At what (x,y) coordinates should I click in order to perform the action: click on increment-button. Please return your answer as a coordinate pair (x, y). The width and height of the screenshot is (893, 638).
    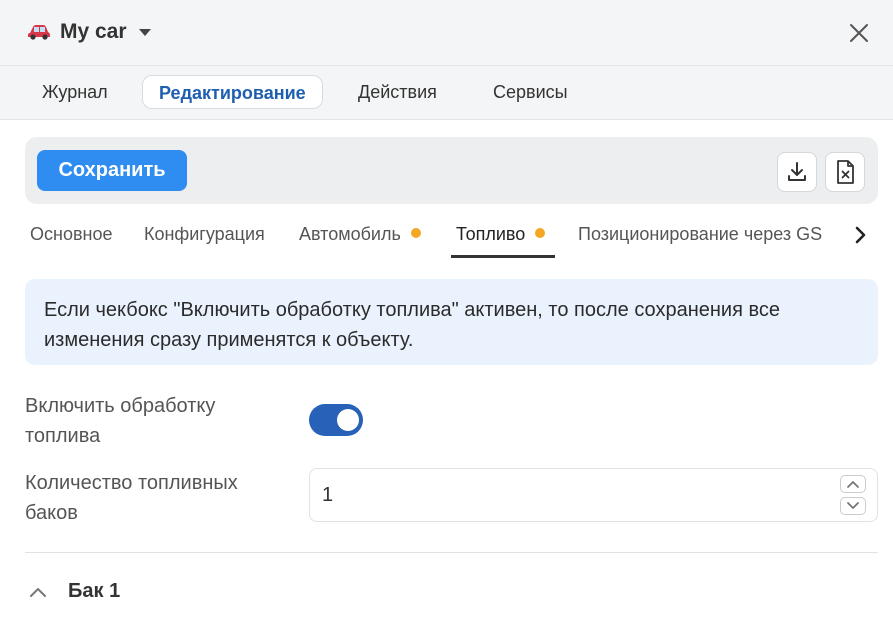
    Looking at the image, I should click on (853, 484).